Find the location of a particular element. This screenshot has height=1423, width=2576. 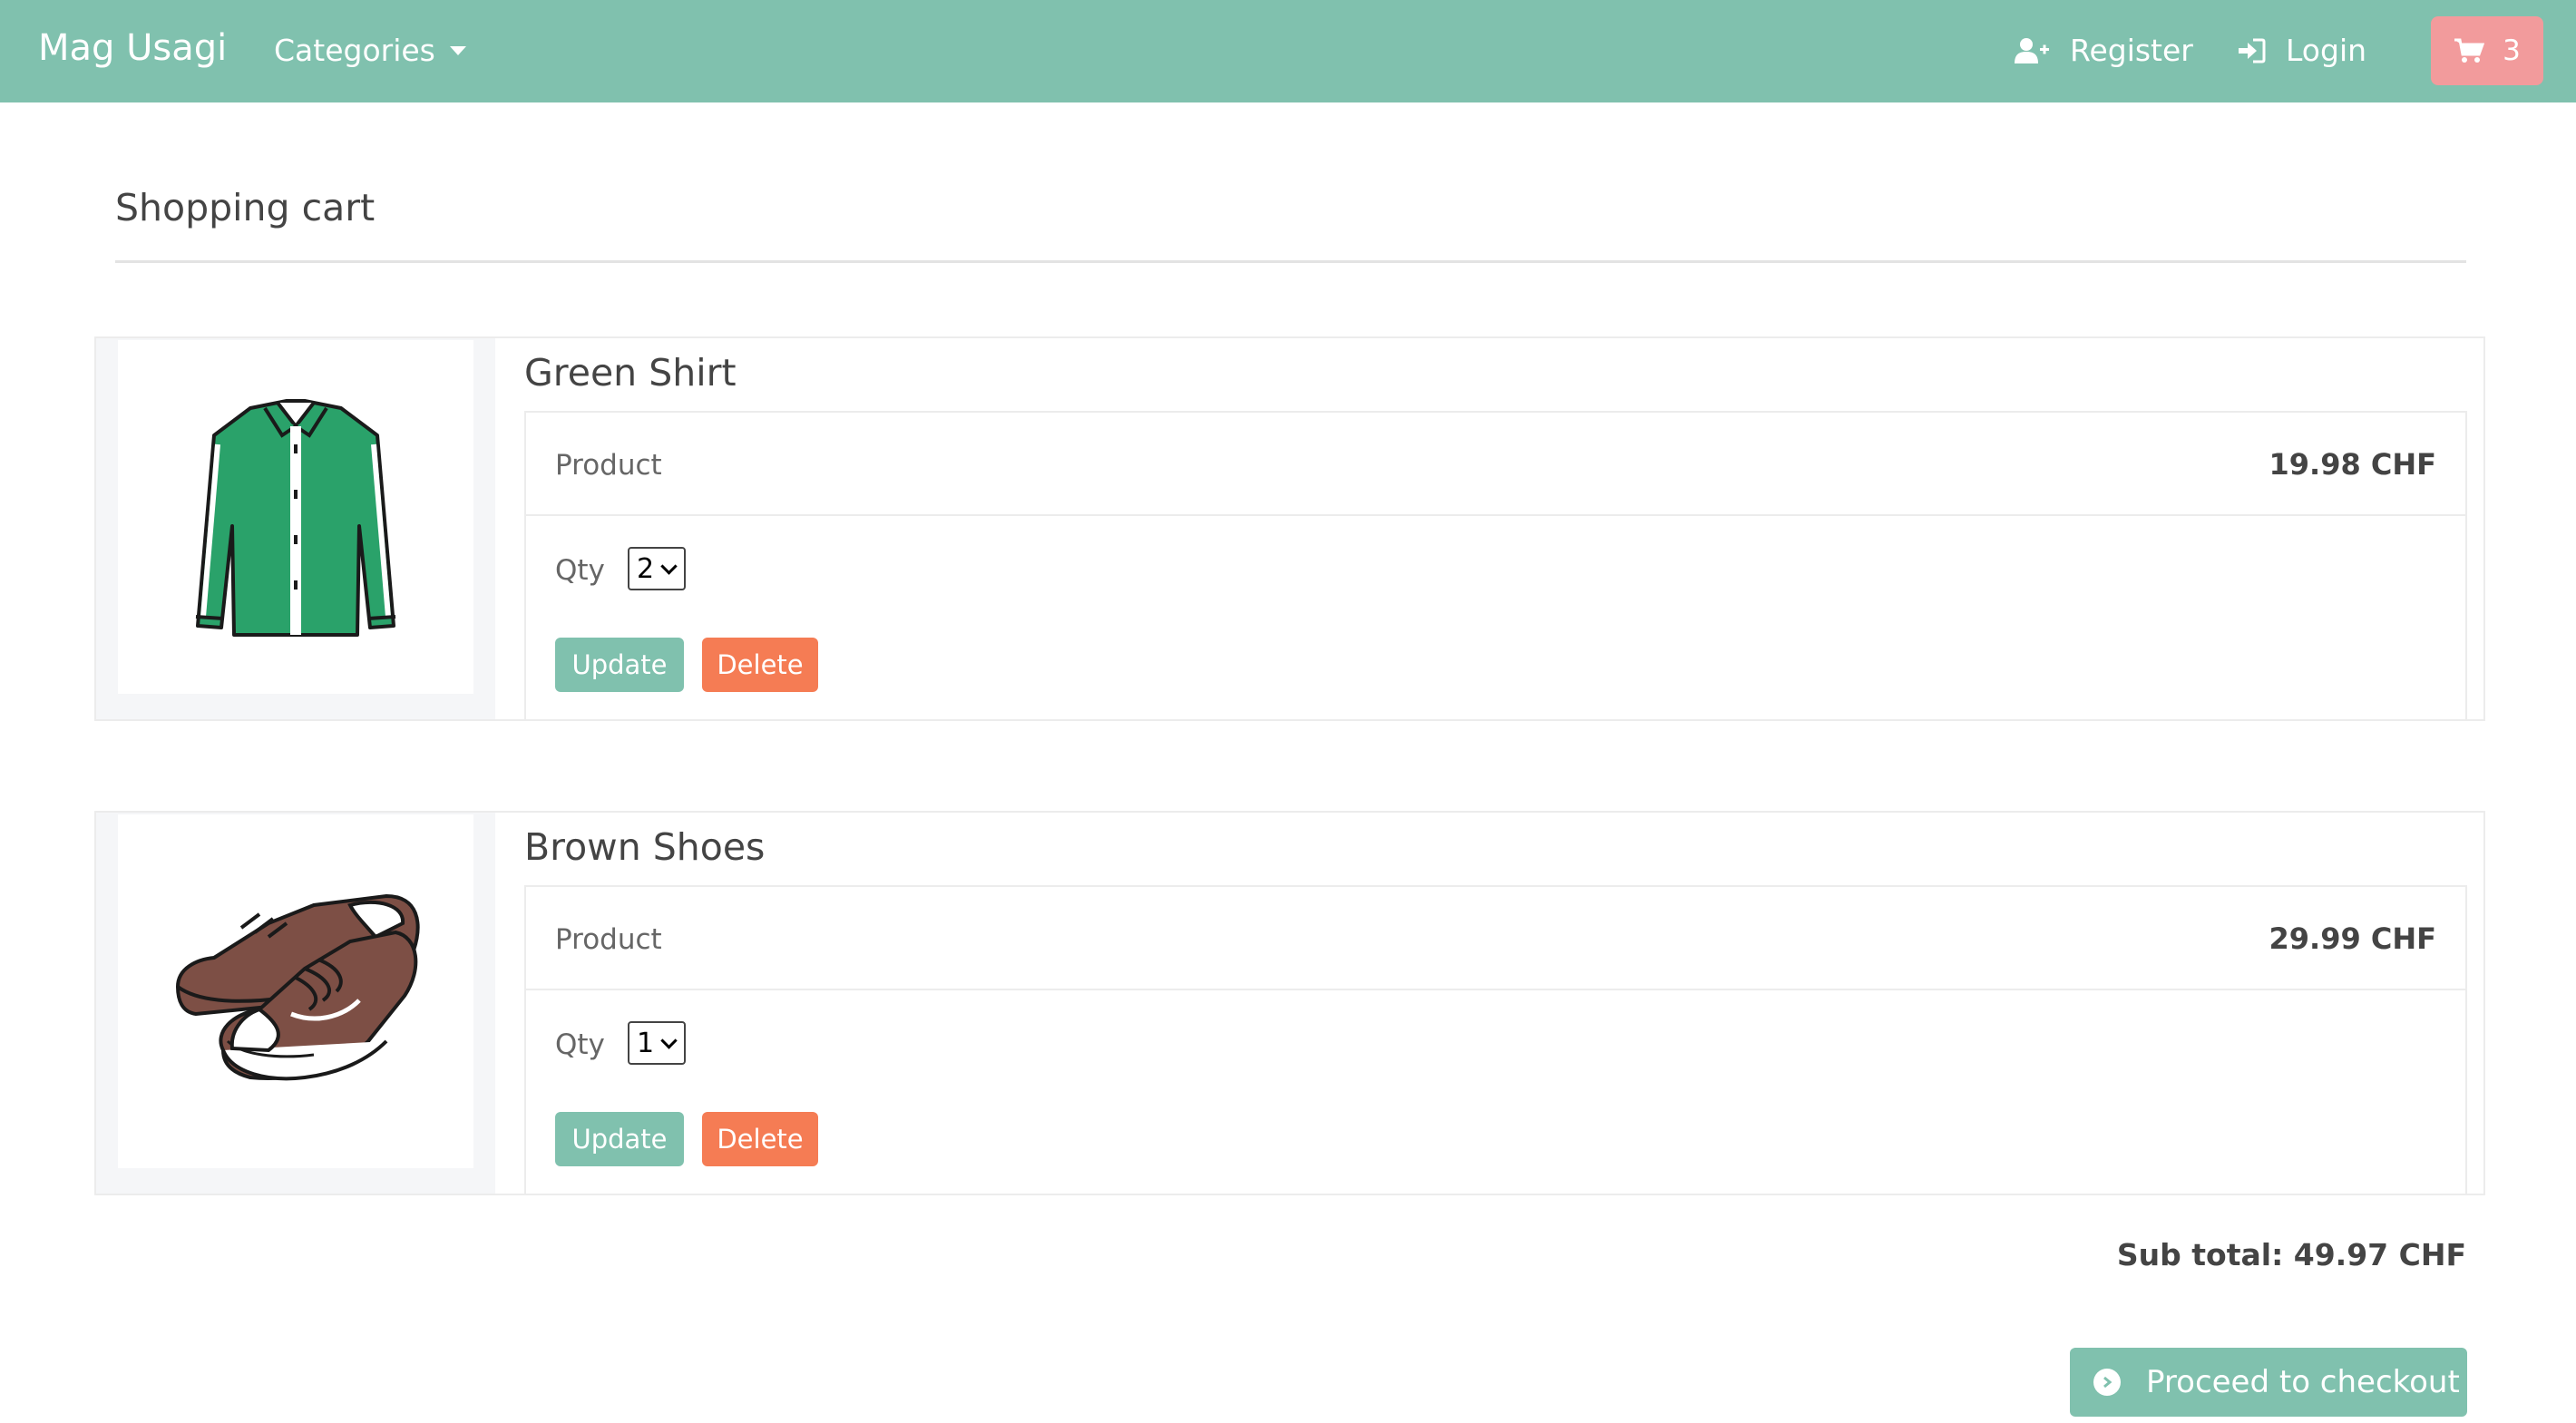

qty-value: 2 is located at coordinates (646, 568).